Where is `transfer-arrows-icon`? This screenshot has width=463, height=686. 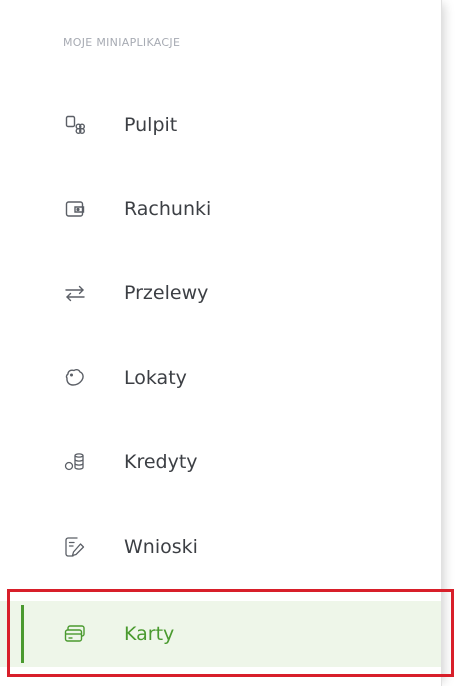
transfer-arrows-icon is located at coordinates (75, 293).